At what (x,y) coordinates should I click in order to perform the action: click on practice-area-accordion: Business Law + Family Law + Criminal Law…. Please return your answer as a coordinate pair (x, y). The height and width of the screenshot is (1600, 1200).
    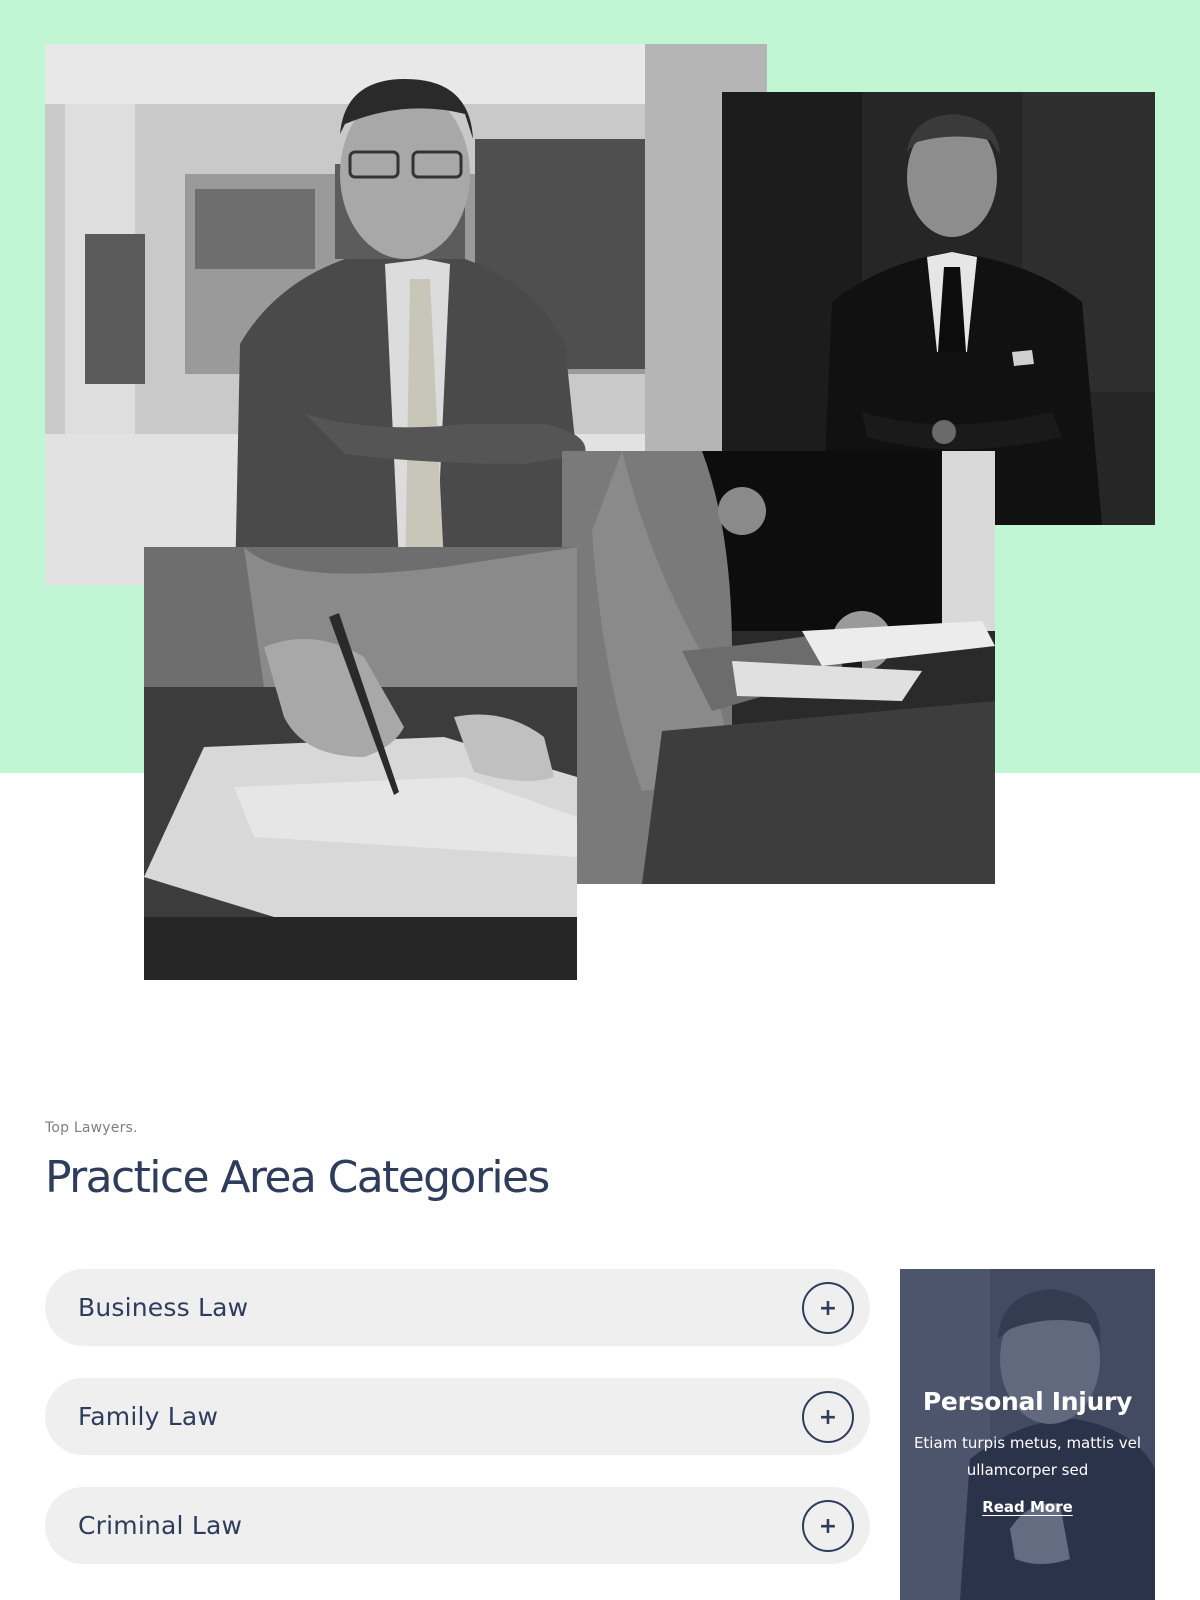
    Looking at the image, I should click on (457, 1432).